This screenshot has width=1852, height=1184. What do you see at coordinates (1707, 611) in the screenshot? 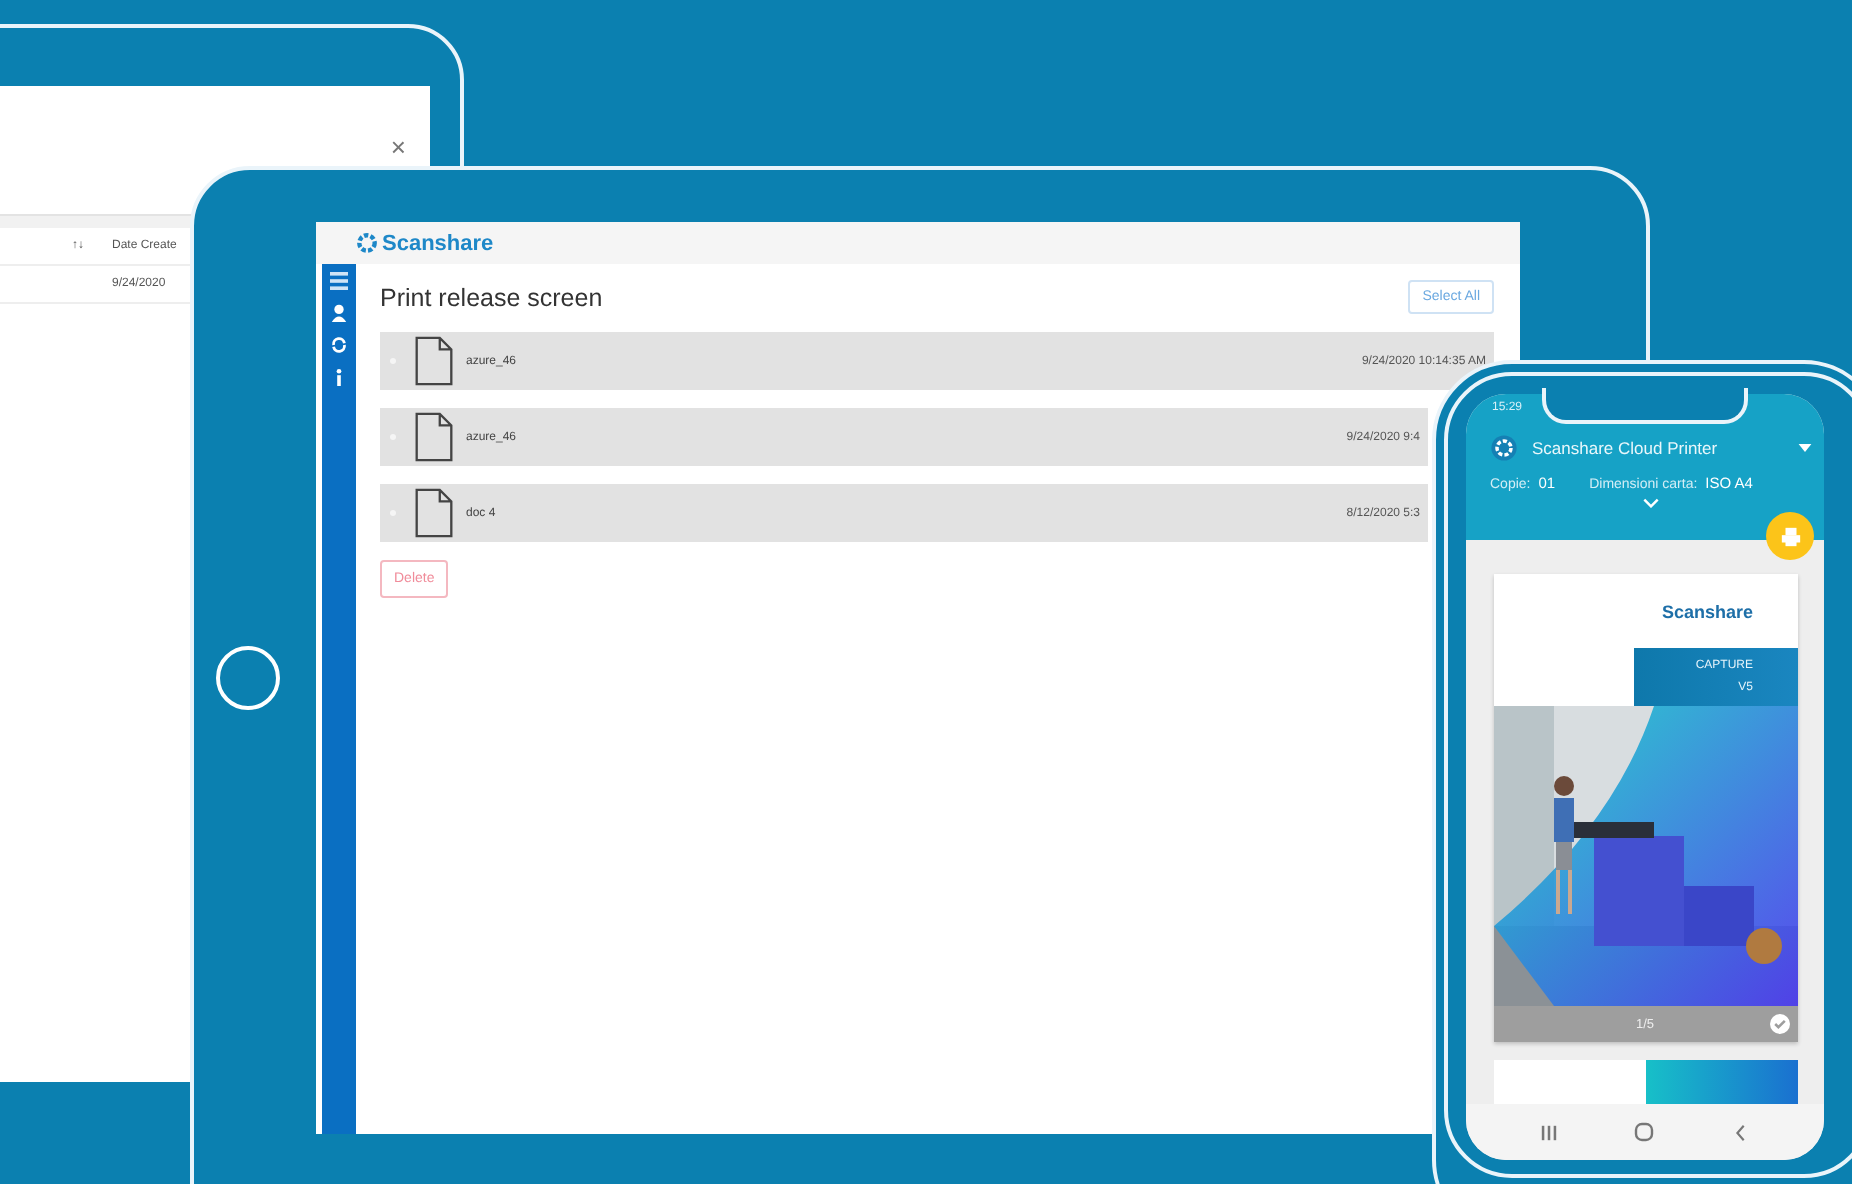
I see `brochure-logo: Scanshare` at bounding box center [1707, 611].